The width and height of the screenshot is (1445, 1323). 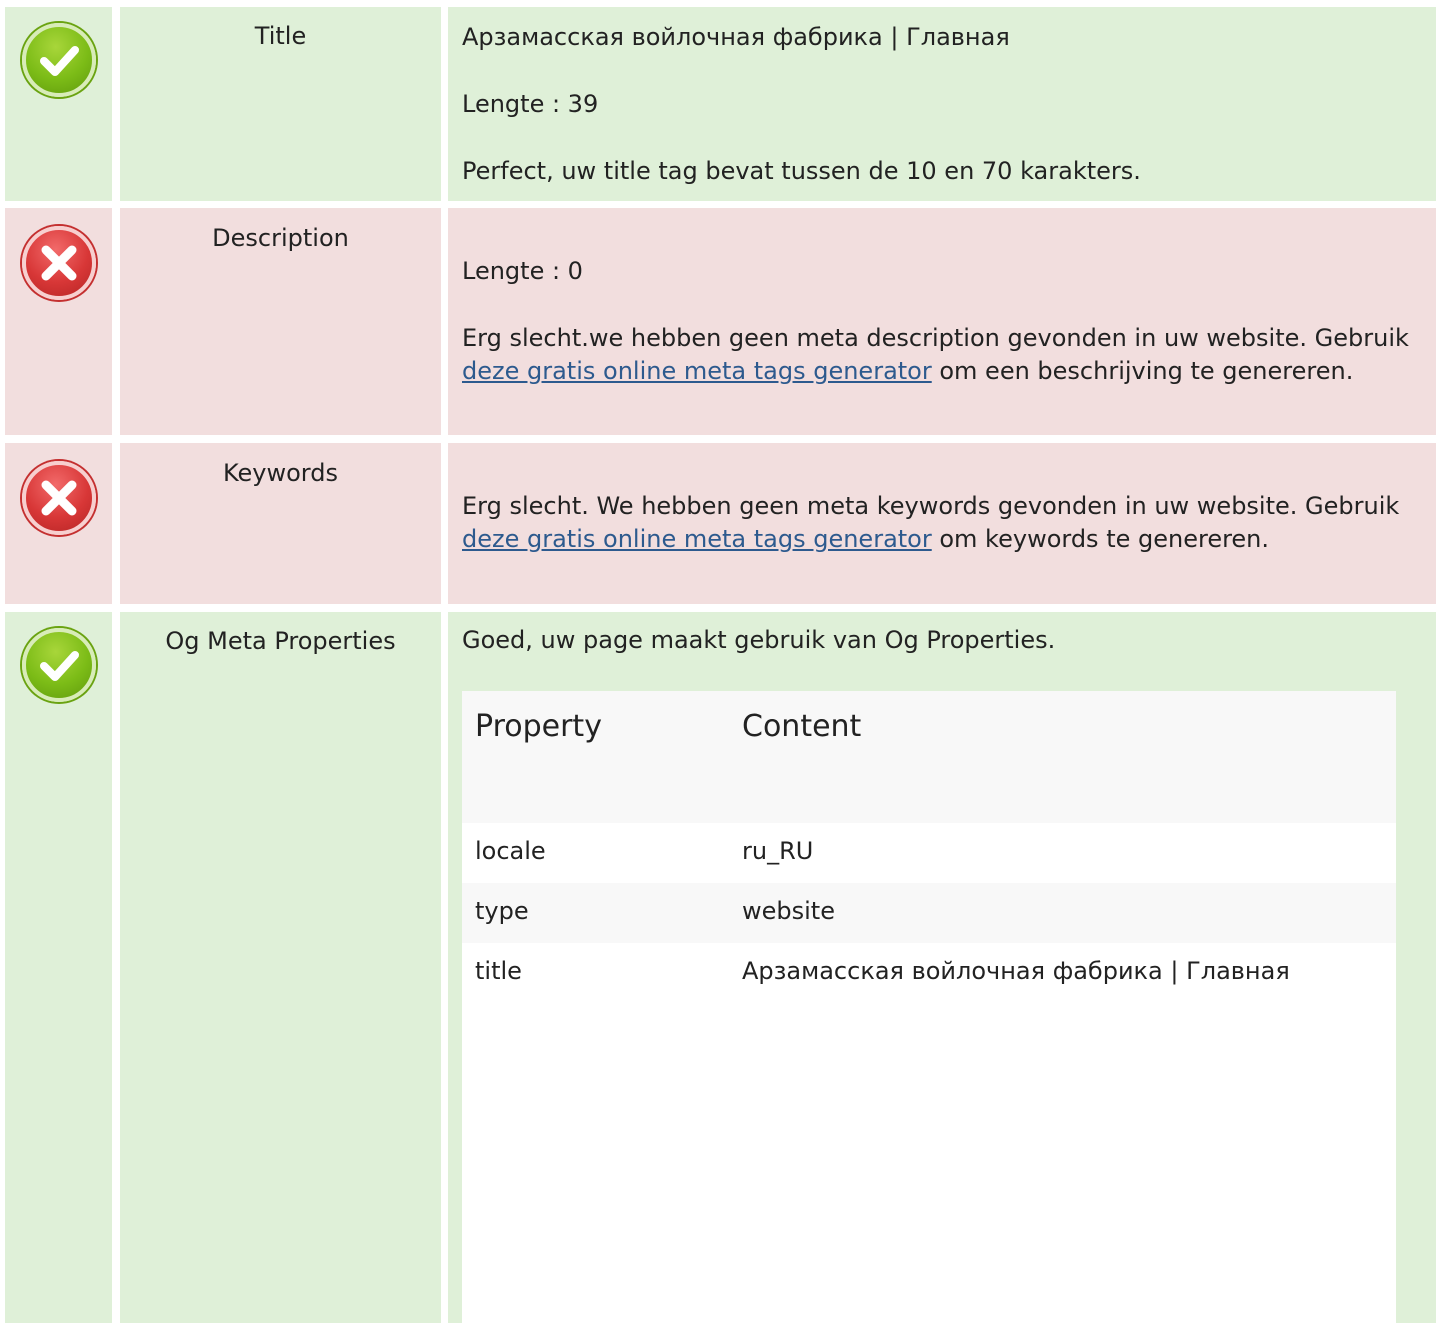 I want to click on table-row: locale ru_RU, so click(x=929, y=853).